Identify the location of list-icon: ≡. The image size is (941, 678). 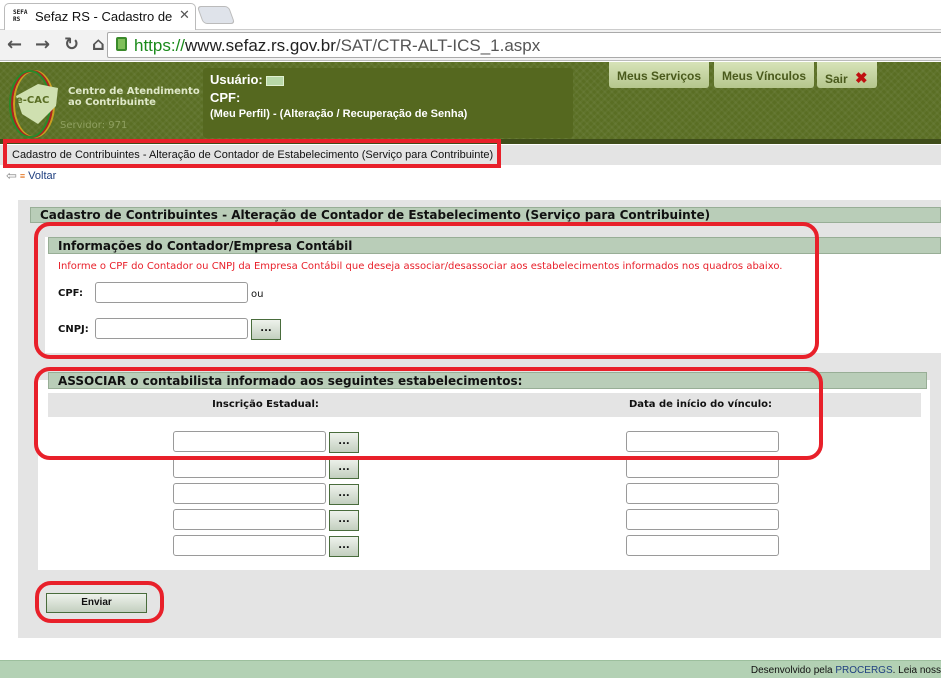
(22, 176).